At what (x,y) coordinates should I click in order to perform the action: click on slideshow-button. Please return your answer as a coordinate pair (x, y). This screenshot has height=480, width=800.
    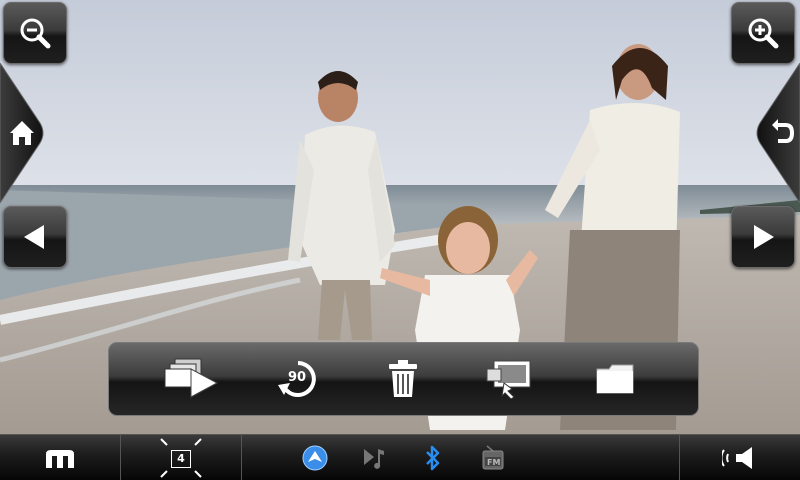
    Looking at the image, I should click on (192, 379).